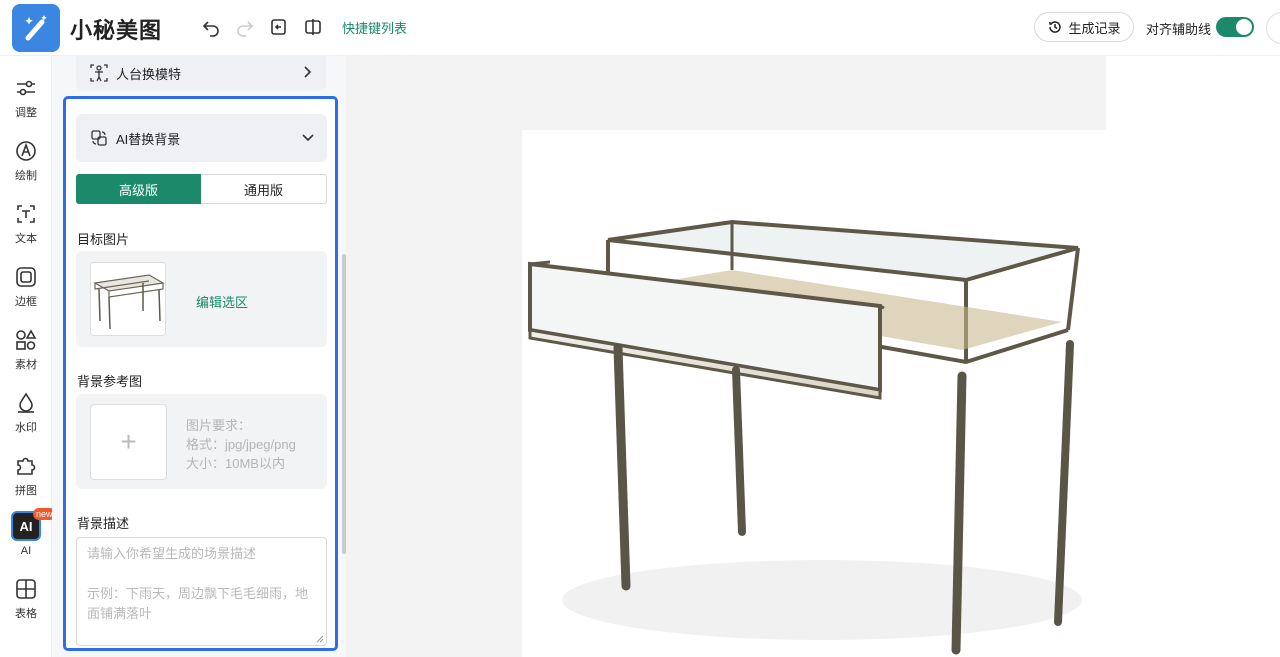  I want to click on desc-placeholder: 请输入你希望生成的场景描述, so click(172, 553).